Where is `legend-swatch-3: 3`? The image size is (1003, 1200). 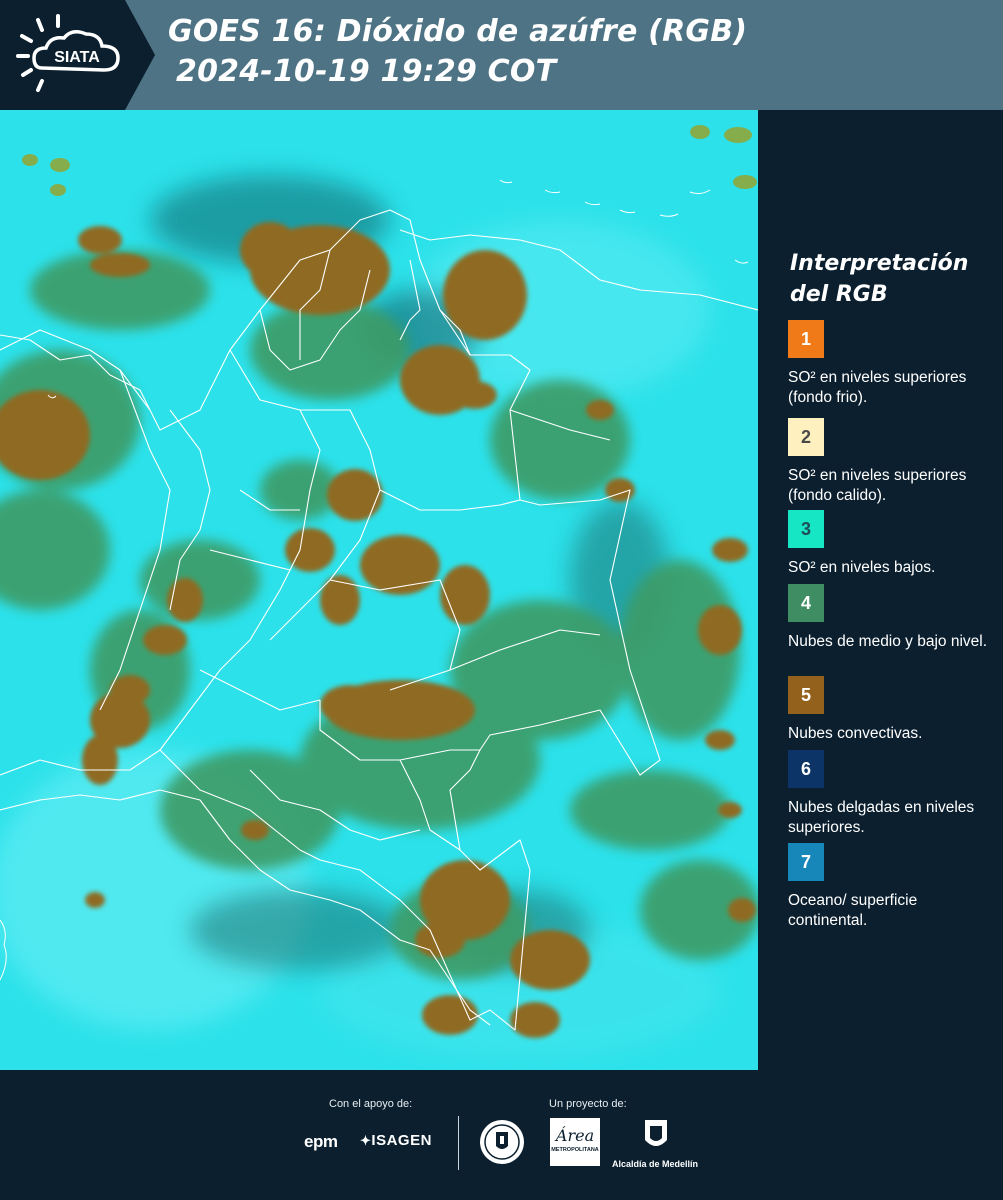 legend-swatch-3: 3 is located at coordinates (806, 529).